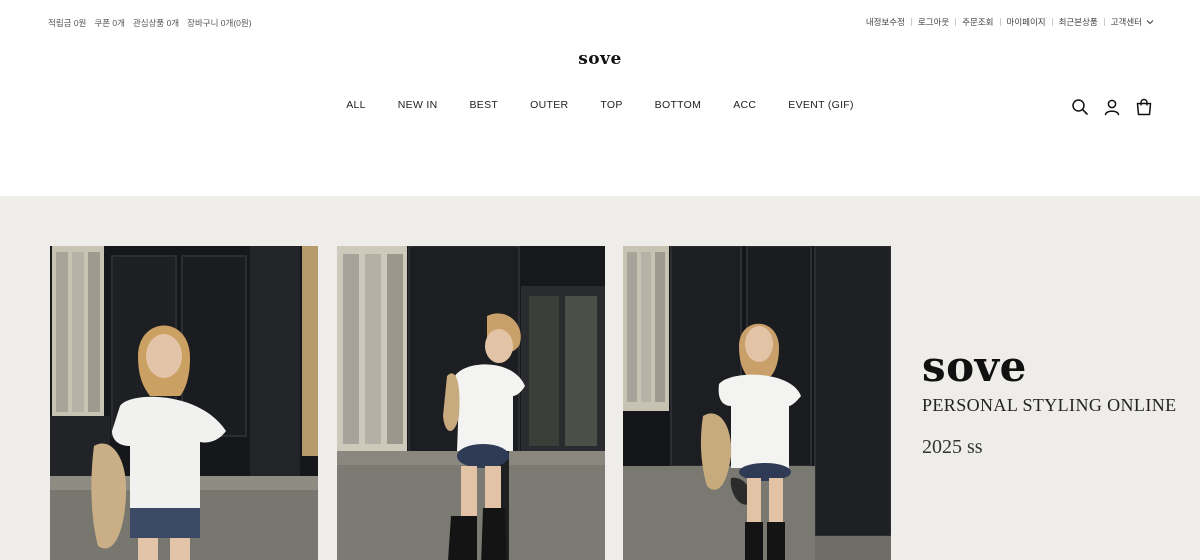  I want to click on bag-icon, so click(1144, 107).